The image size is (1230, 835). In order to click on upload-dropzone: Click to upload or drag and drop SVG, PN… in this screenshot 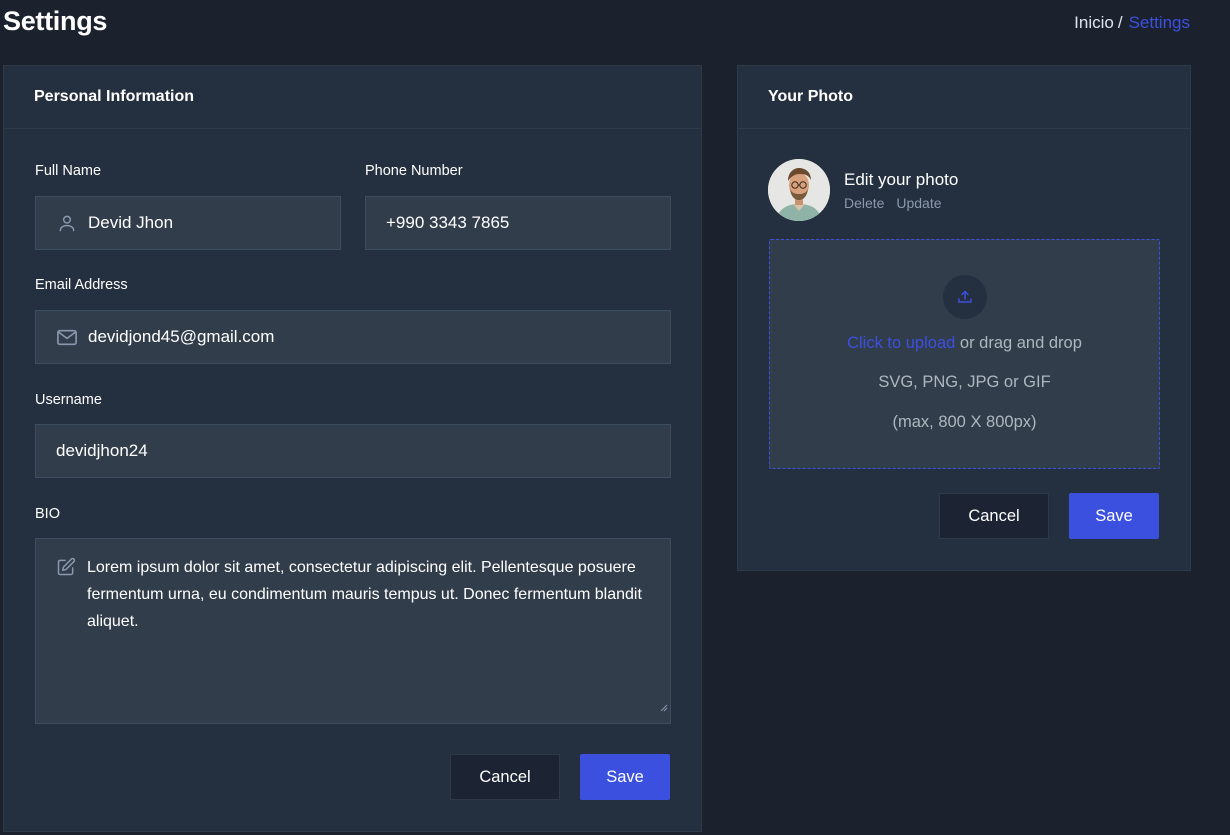, I will do `click(964, 354)`.